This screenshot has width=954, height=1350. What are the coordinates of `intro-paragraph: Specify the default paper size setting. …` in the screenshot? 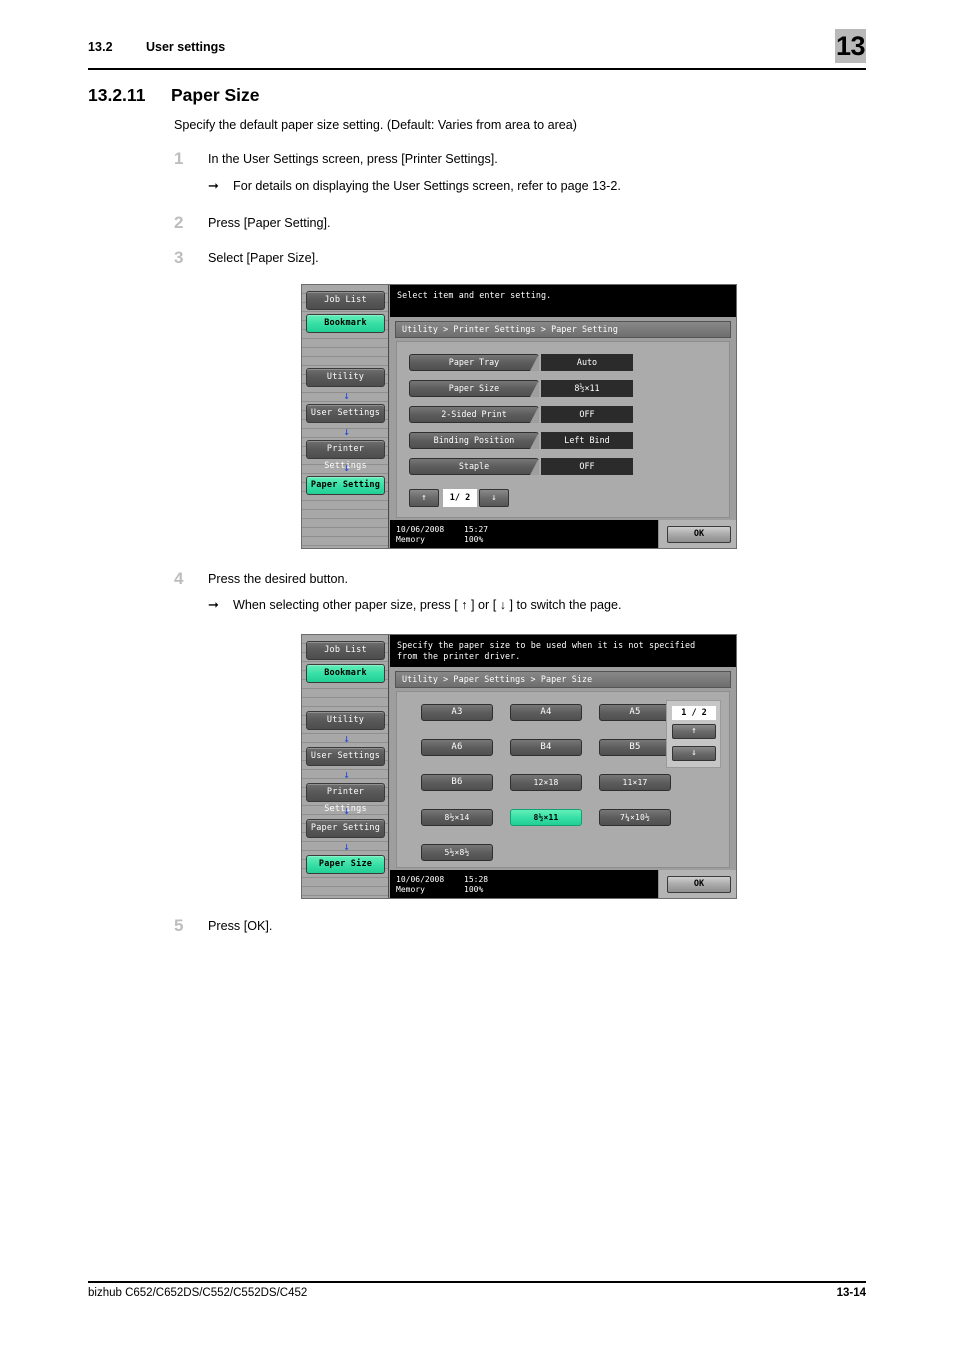 It's located at (375, 125).